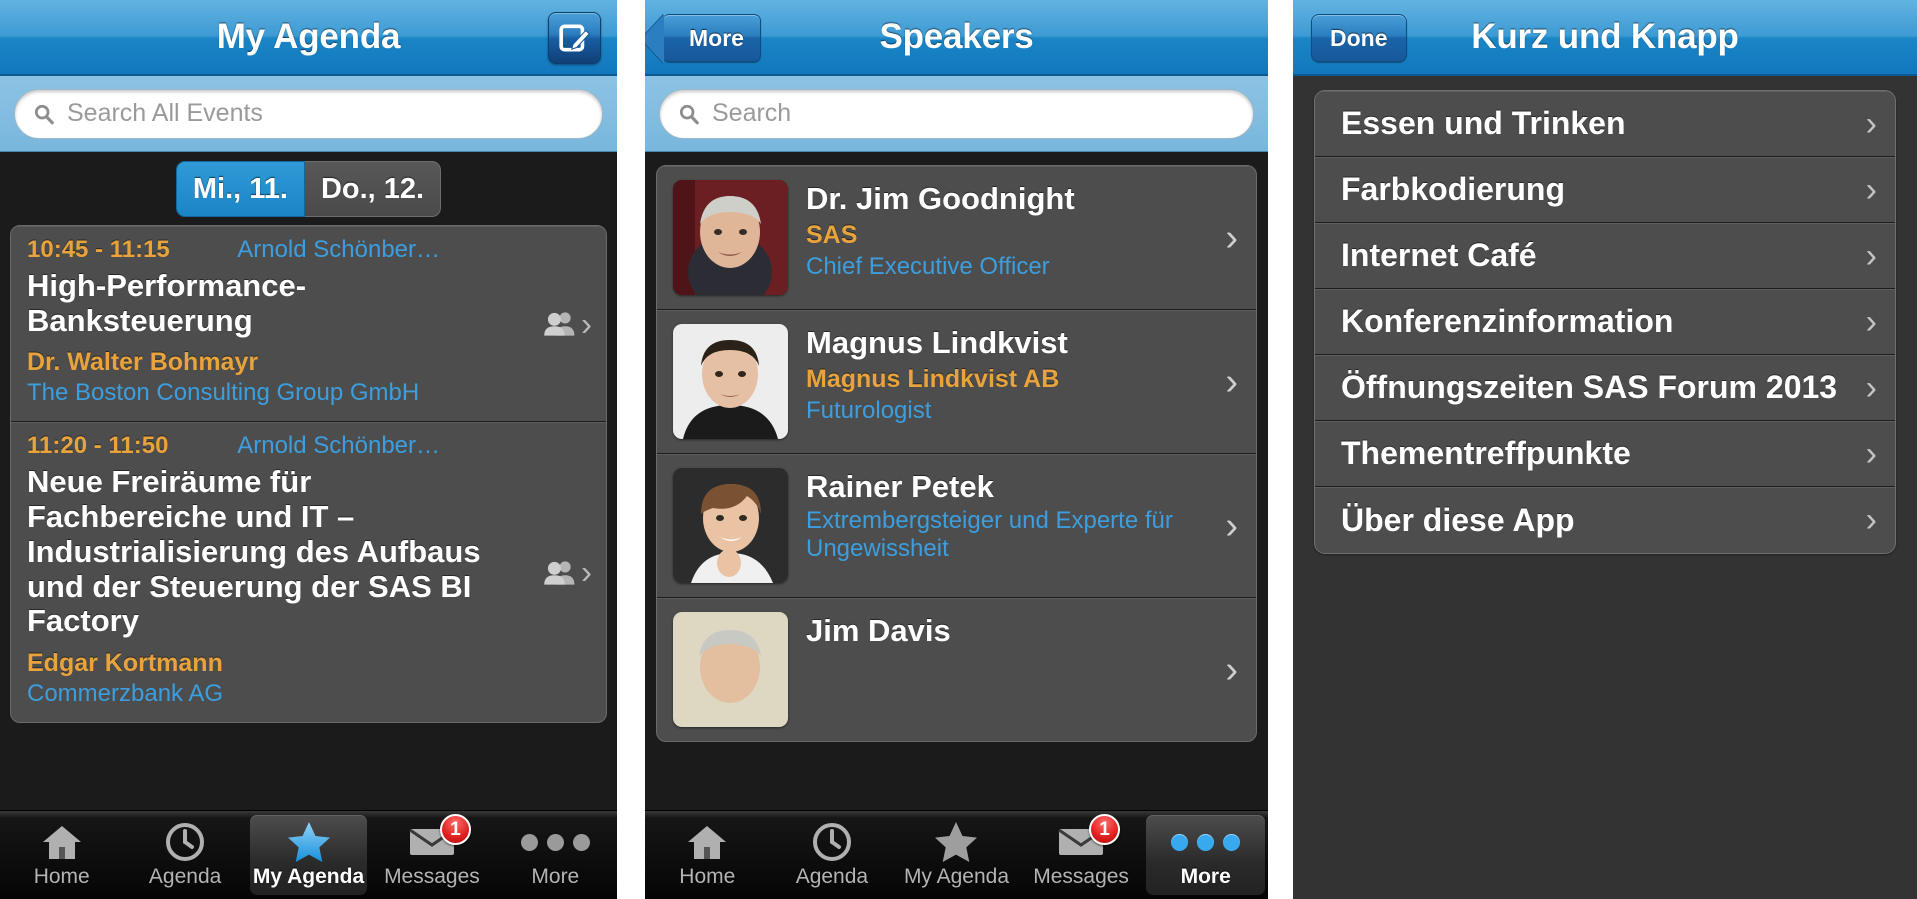 Image resolution: width=1917 pixels, height=899 pixels. I want to click on event-speaker: Edgar Kortmann, so click(125, 663).